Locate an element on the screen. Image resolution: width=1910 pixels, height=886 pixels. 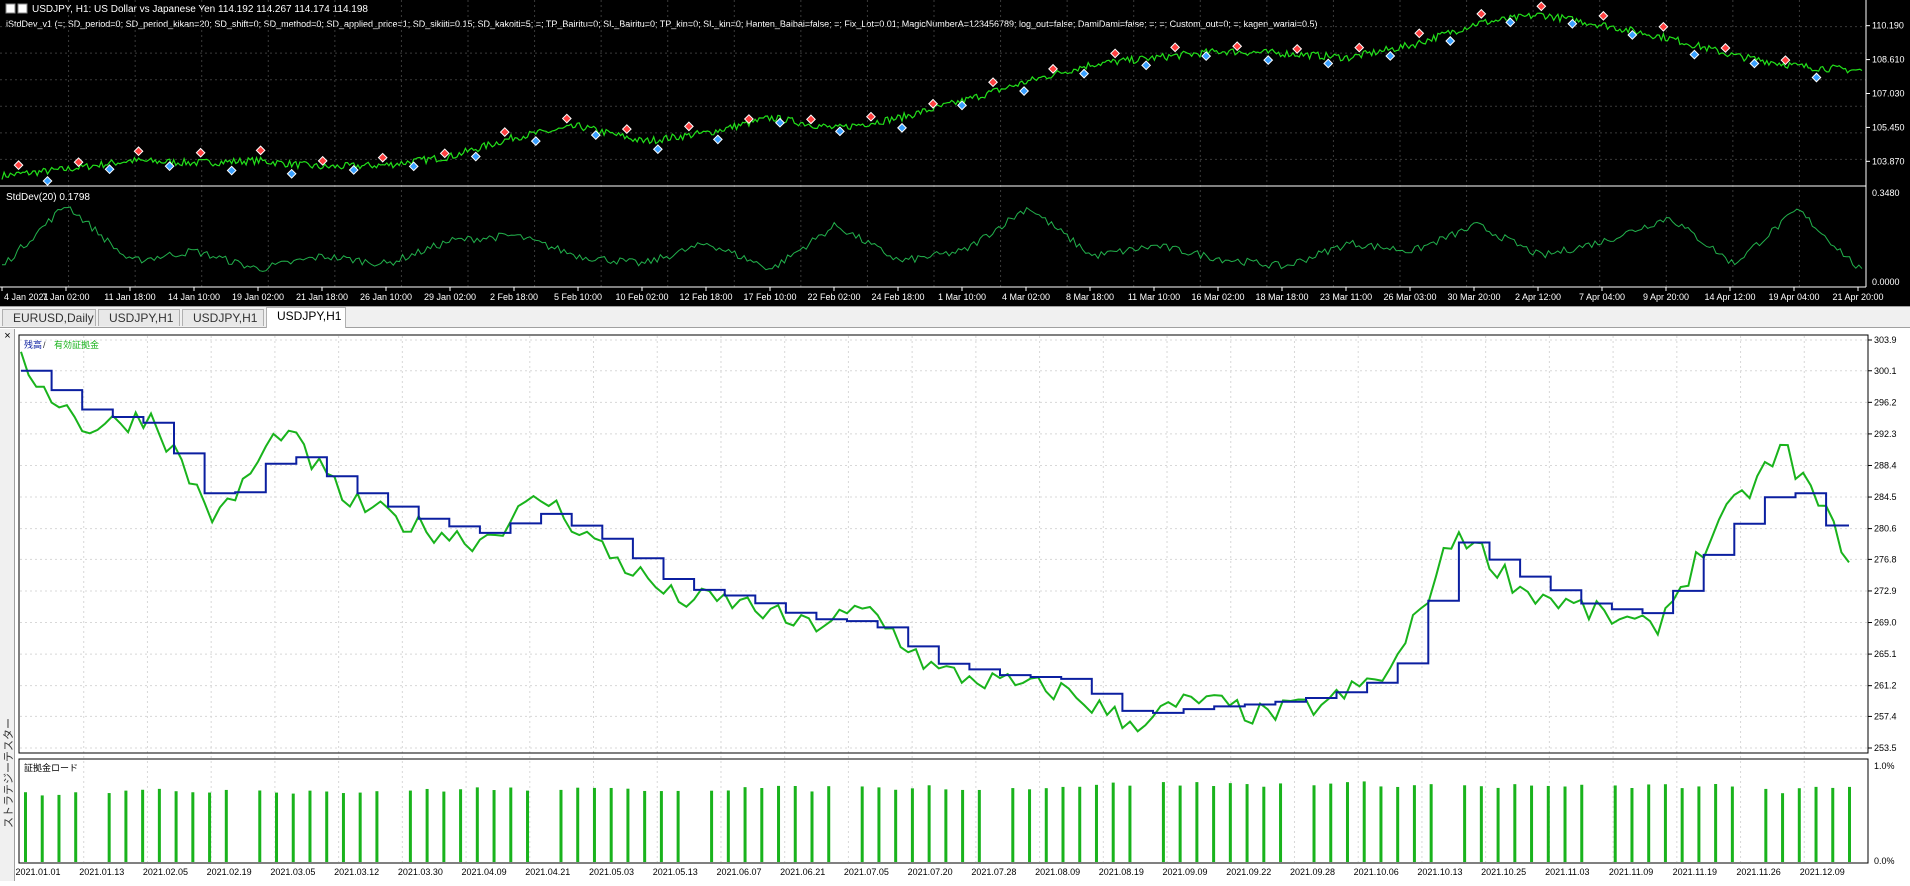
date-tick-label: 2021.08.09 is located at coordinates (1057, 872).